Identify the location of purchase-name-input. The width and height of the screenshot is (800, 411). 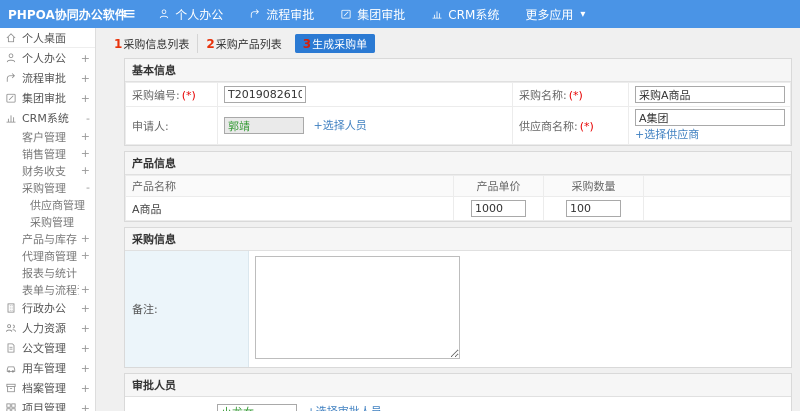
(710, 94).